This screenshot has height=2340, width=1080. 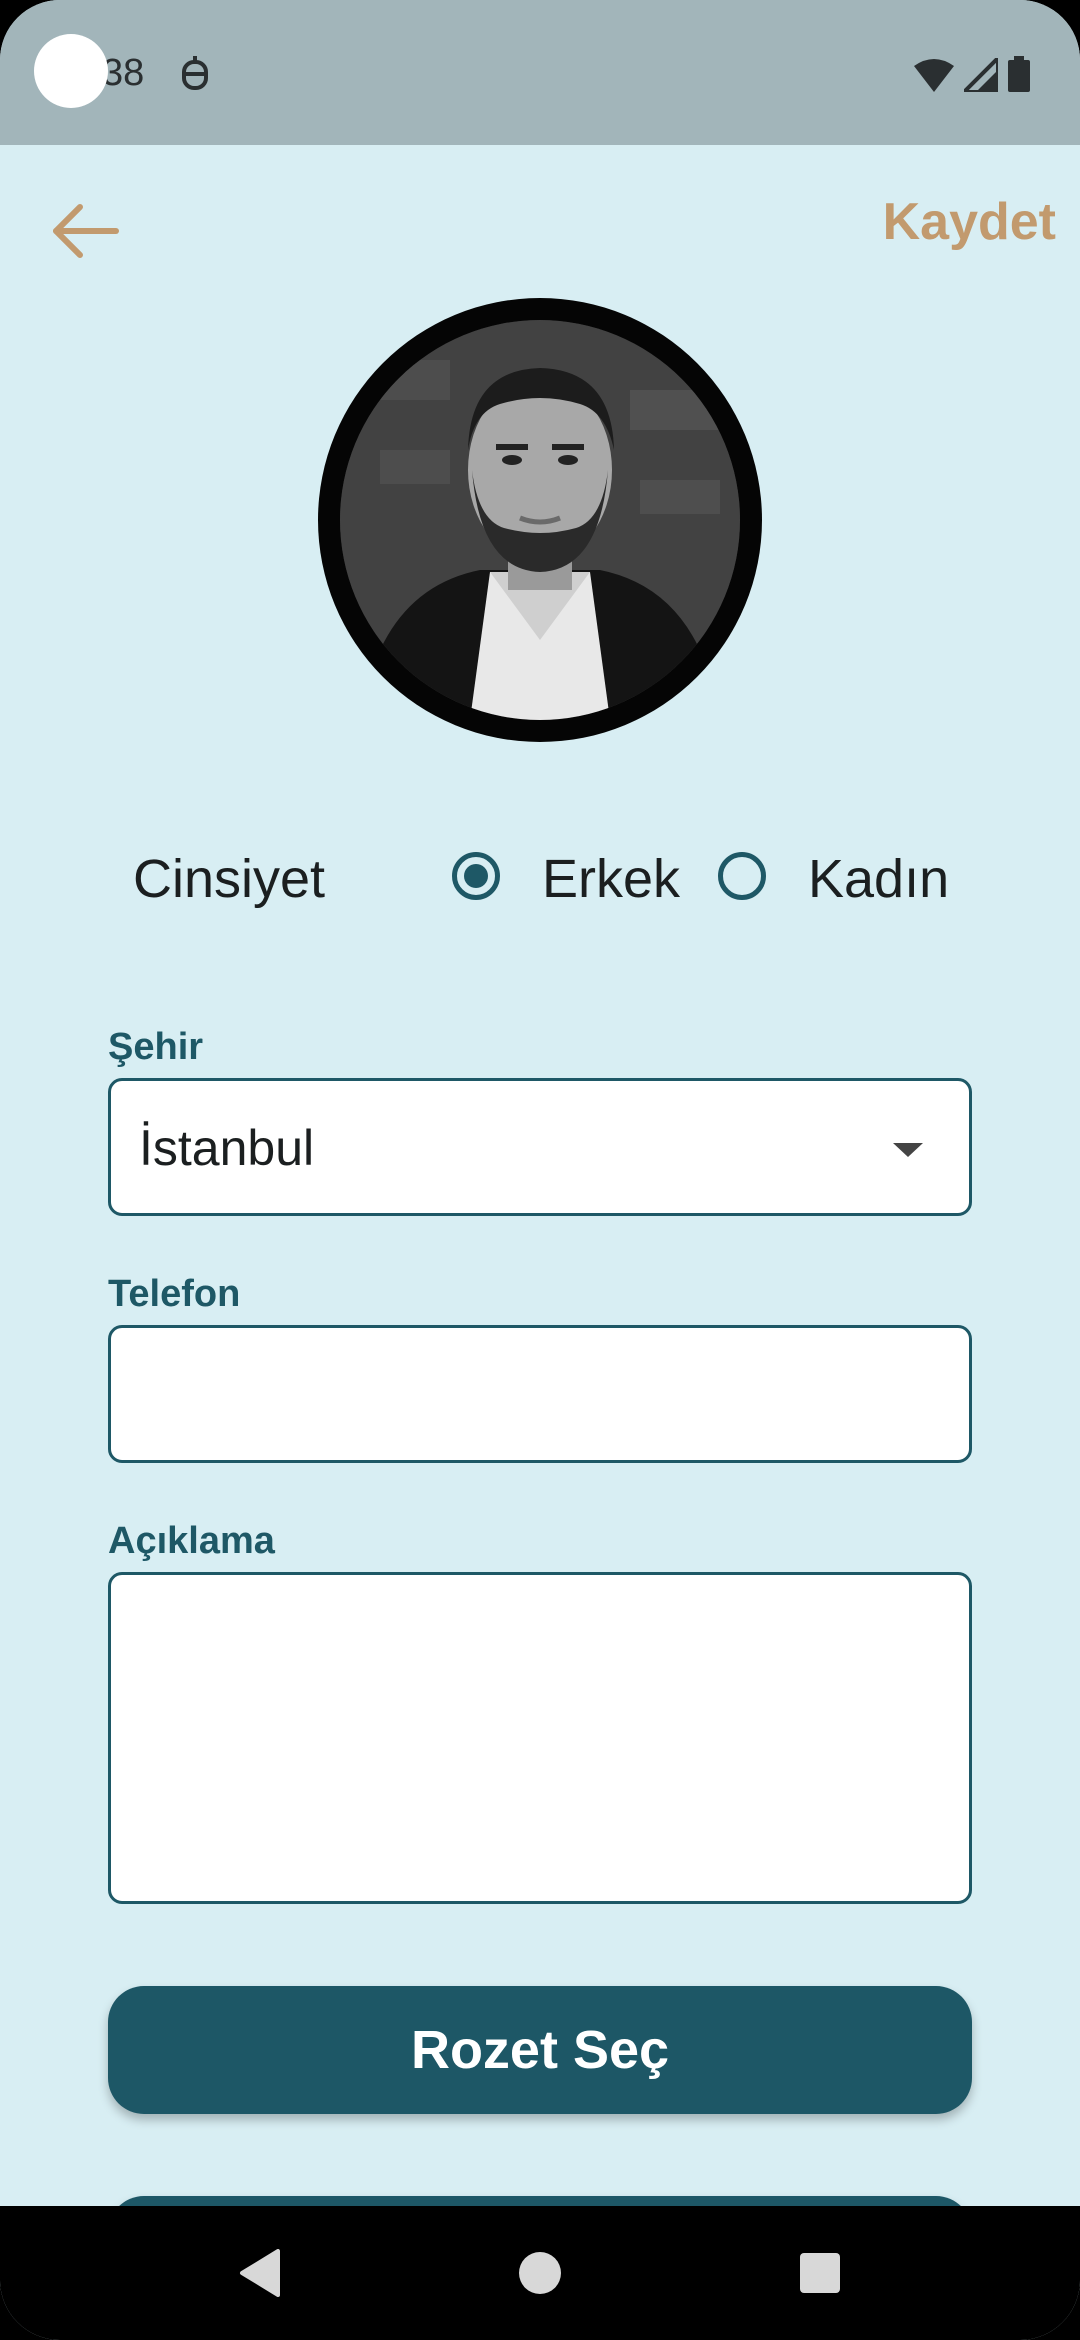 What do you see at coordinates (227, 1148) in the screenshot?
I see `city-value: İstanbul` at bounding box center [227, 1148].